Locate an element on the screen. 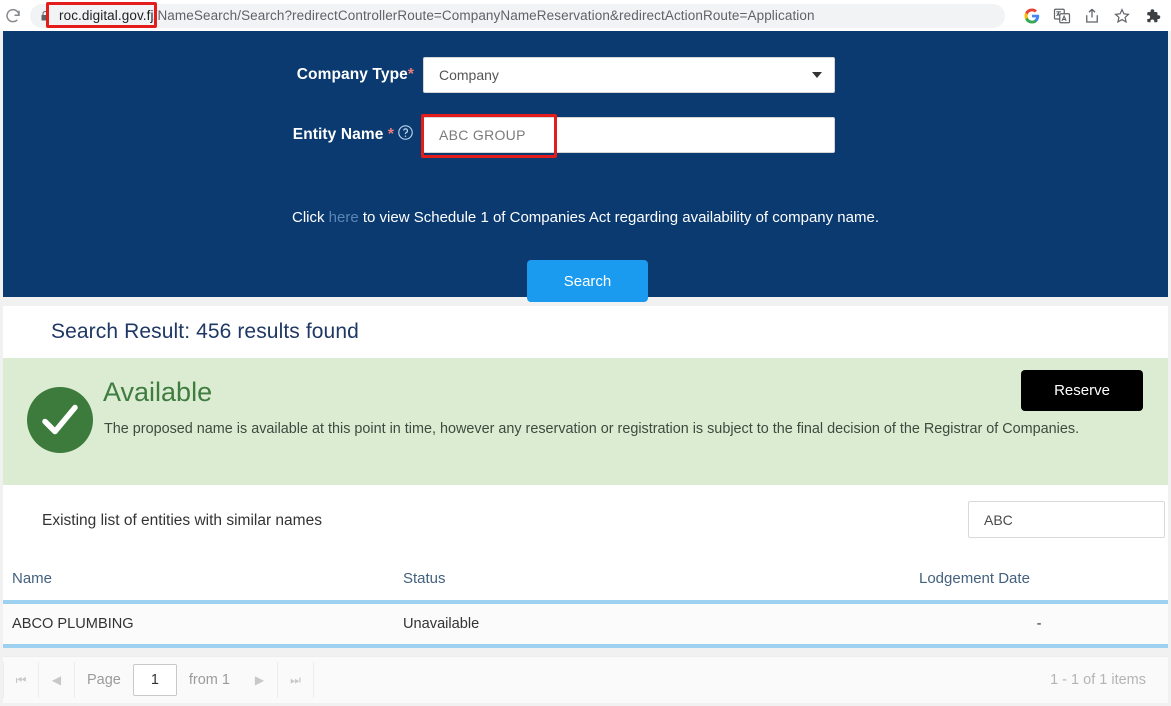 Image resolution: width=1171 pixels, height=706 pixels. url-host: roc.digital.gov.fj is located at coordinates (106, 15).